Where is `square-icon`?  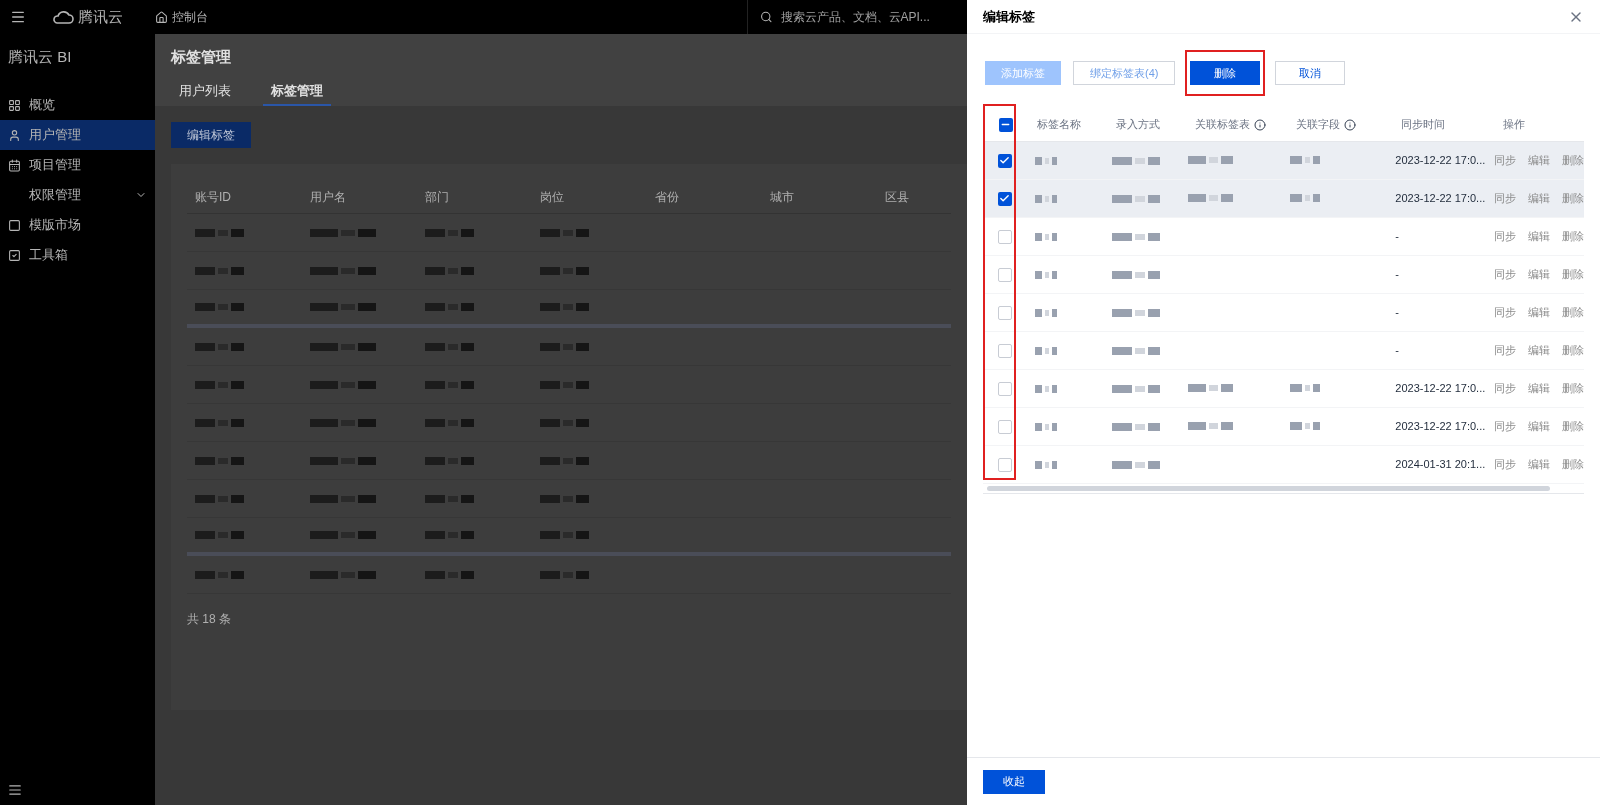 square-icon is located at coordinates (14, 225).